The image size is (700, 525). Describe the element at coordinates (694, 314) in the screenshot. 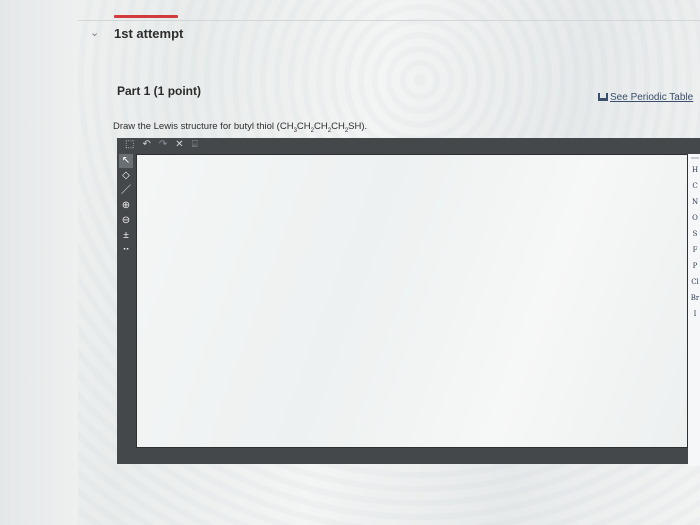

I see `element-i: I` at that location.